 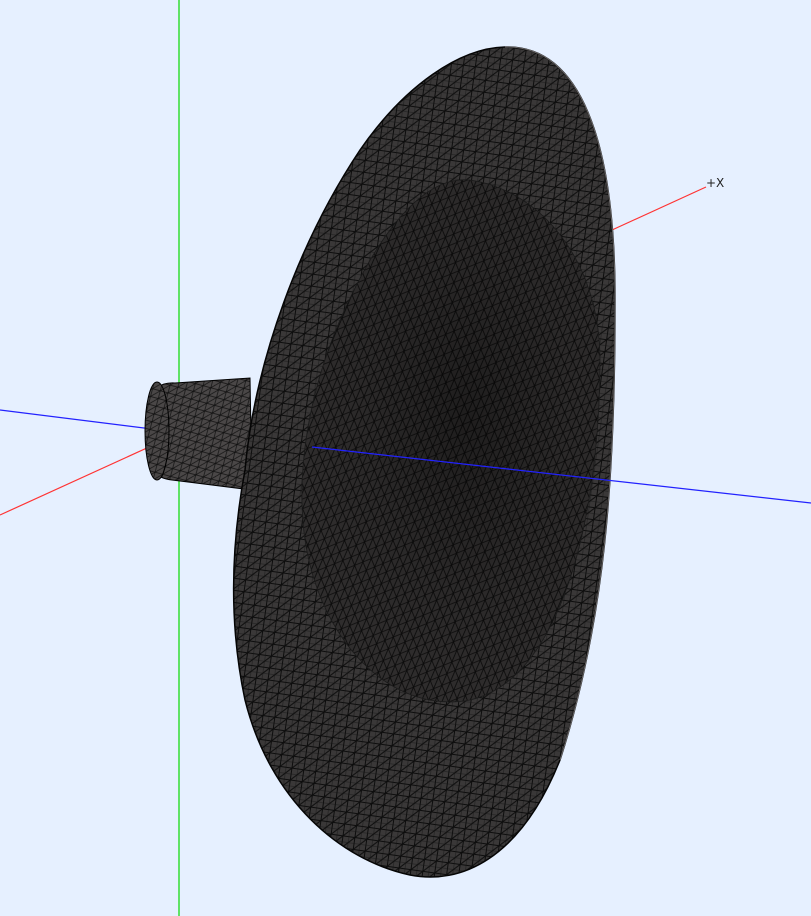 What do you see at coordinates (80, 478) in the screenshot?
I see `x-axis-line-back` at bounding box center [80, 478].